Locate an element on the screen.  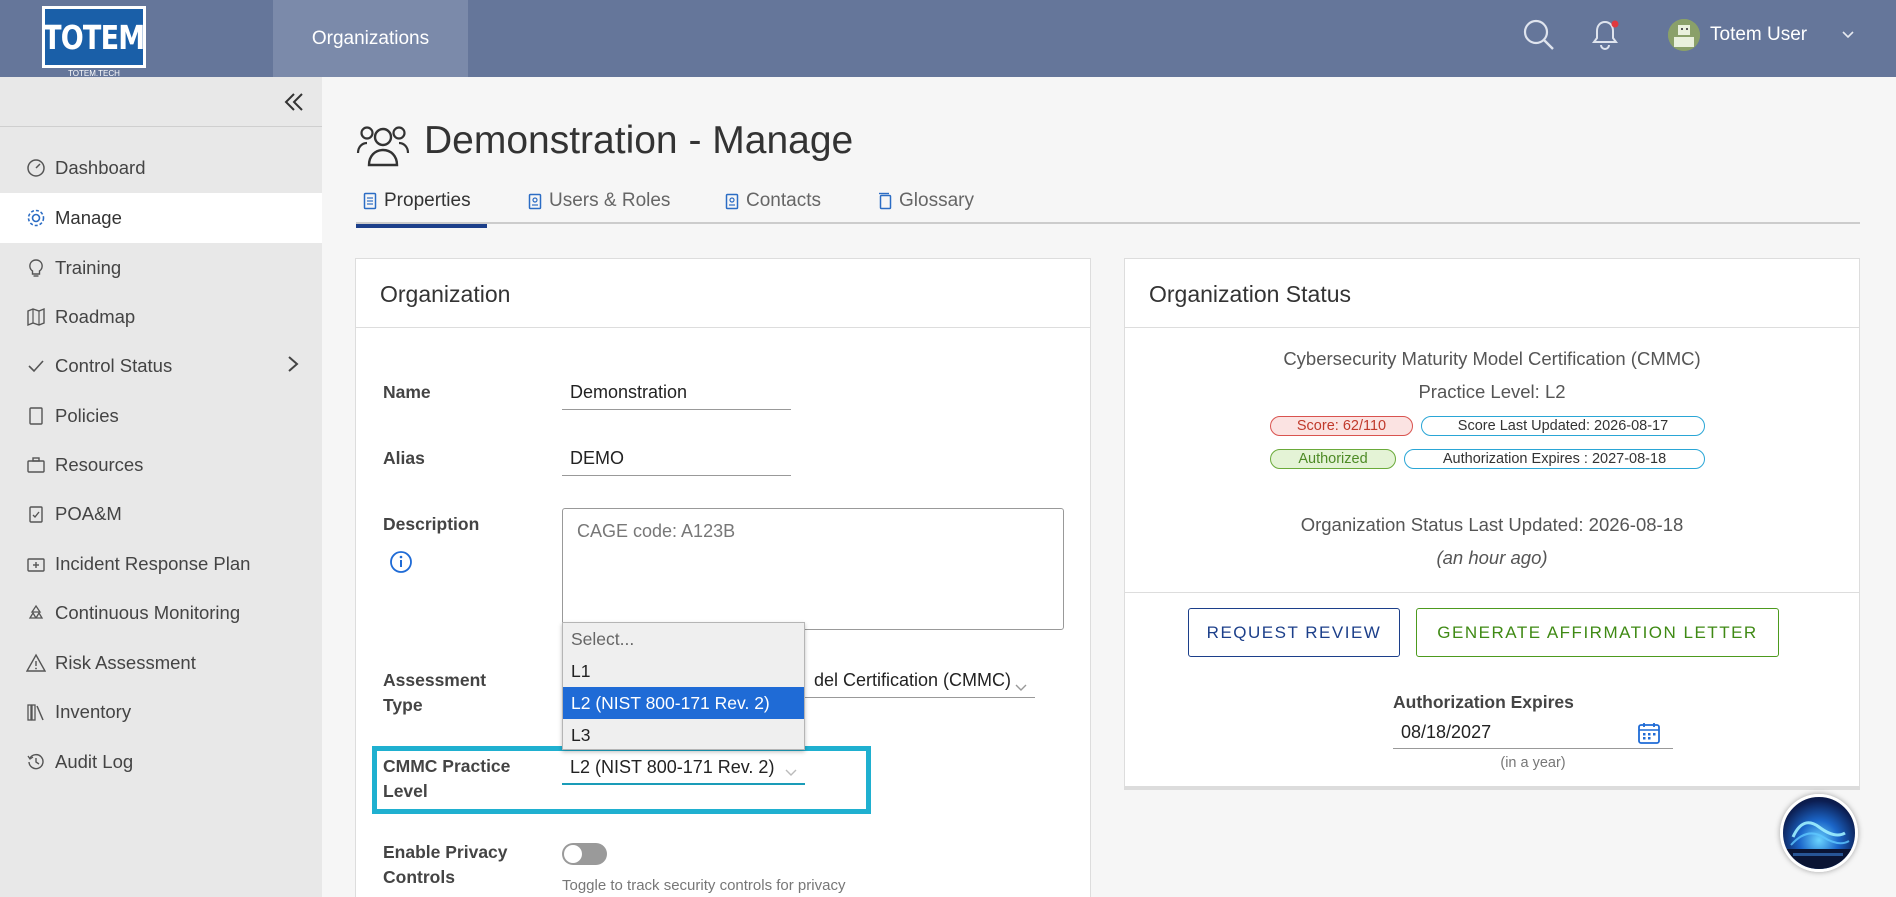
sidebar-item-audit-log: Audit Log is located at coordinates (161, 762).